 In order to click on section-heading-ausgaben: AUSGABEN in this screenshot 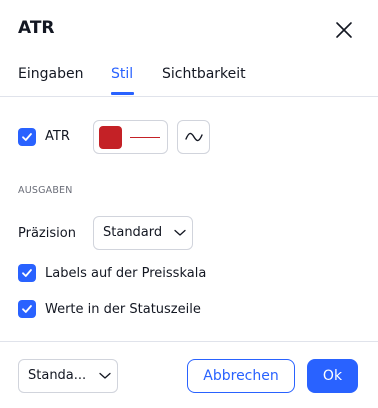, I will do `click(45, 190)`.